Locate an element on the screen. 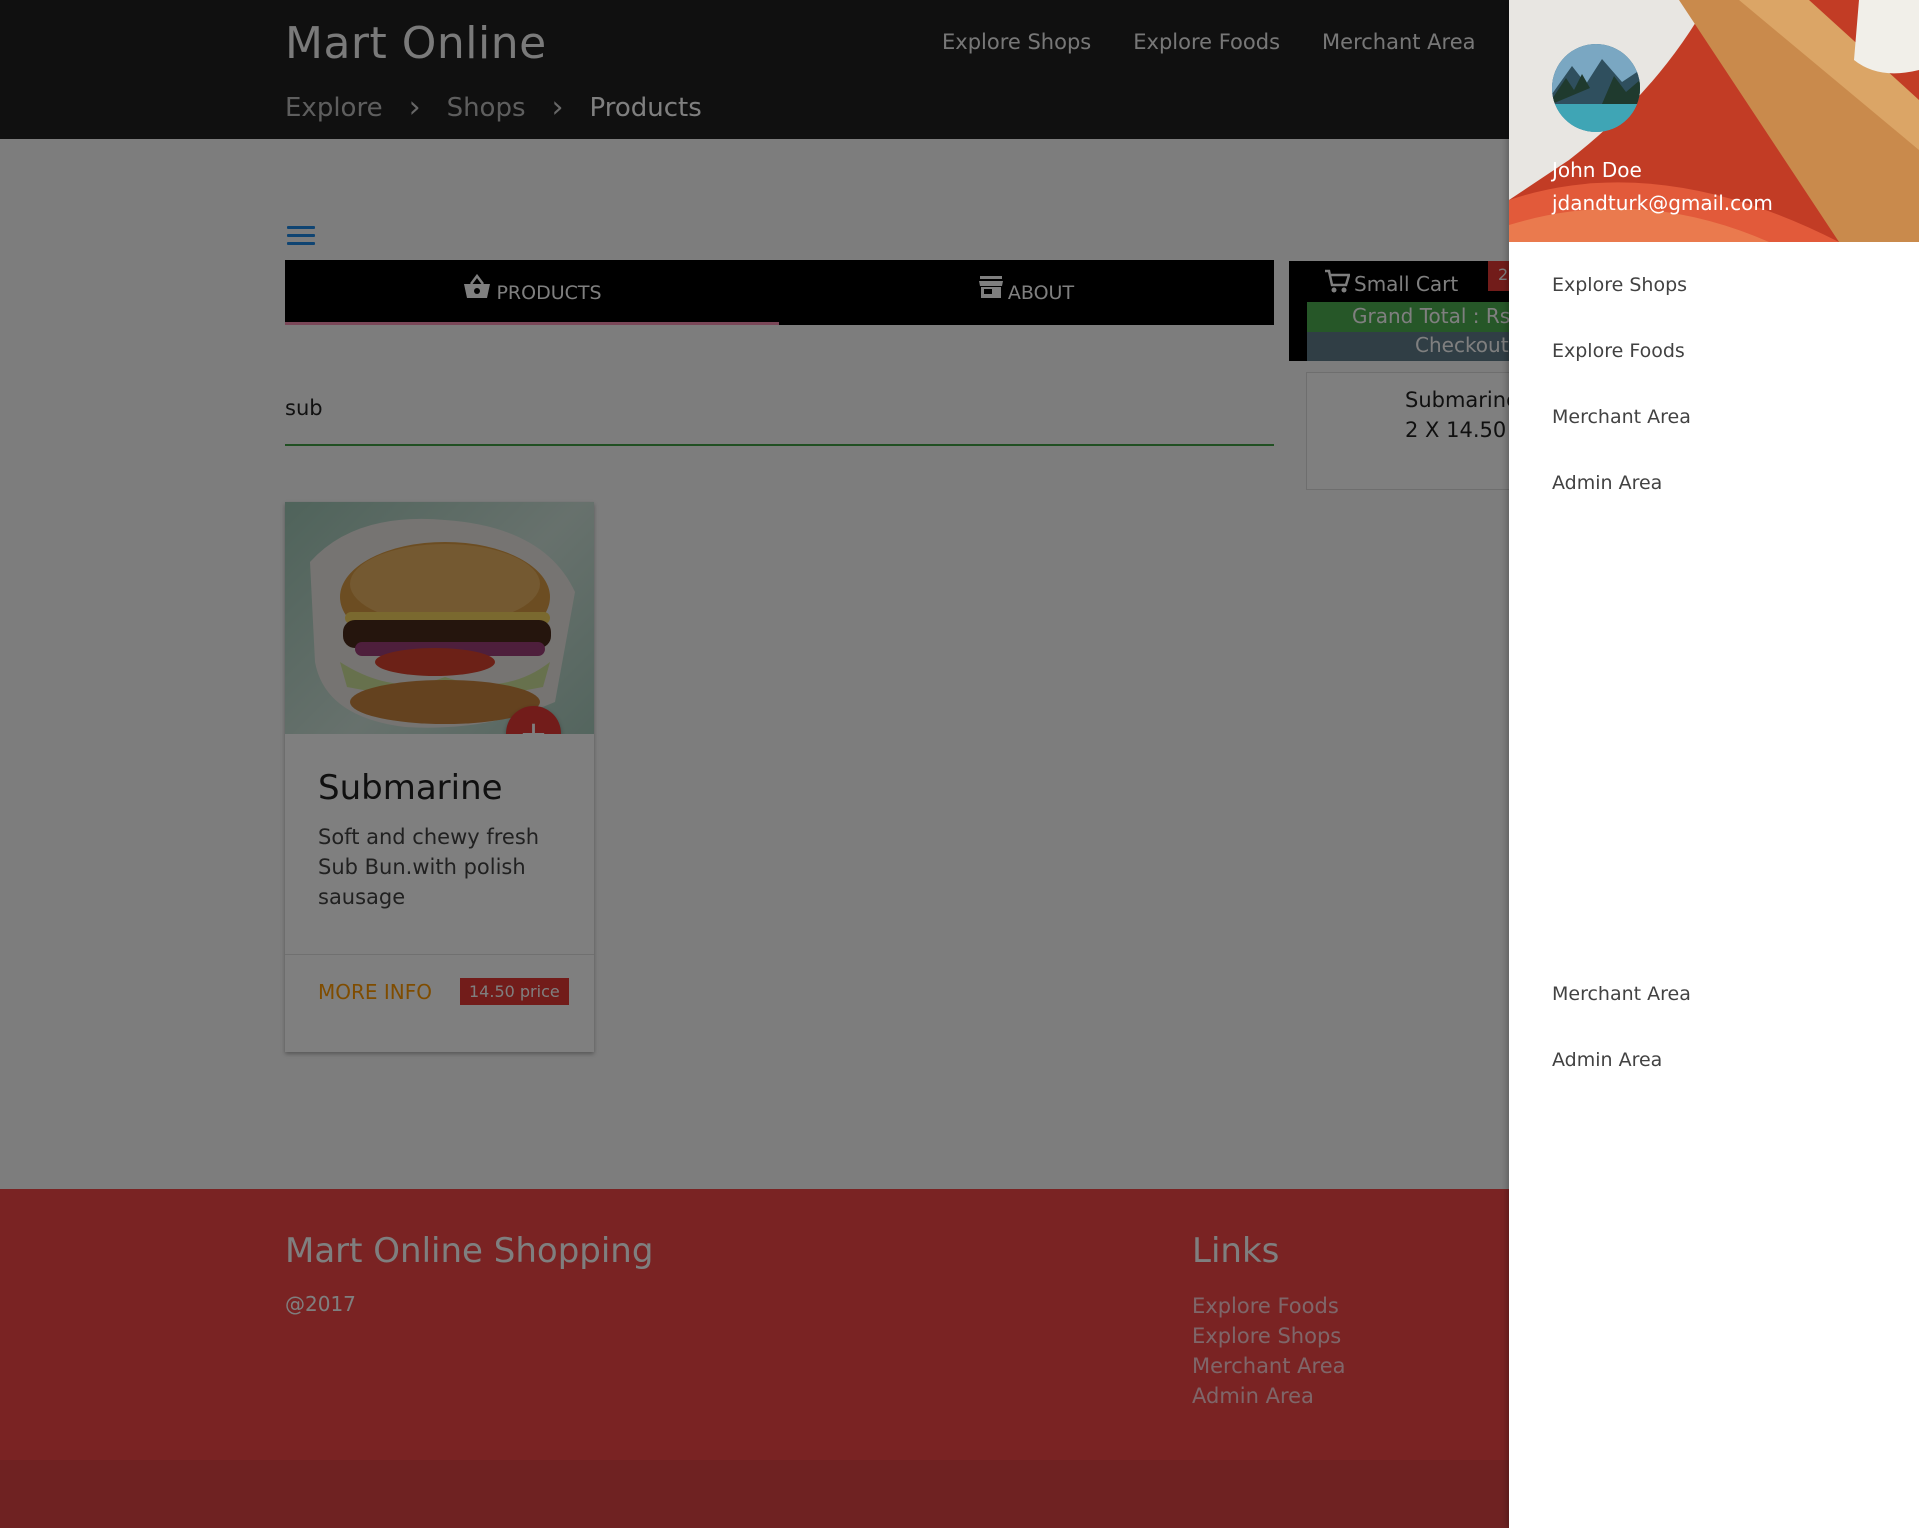 The image size is (1919, 1528). drawer-cover-image: John Doe jdandturk@gmail.com is located at coordinates (1714, 121).